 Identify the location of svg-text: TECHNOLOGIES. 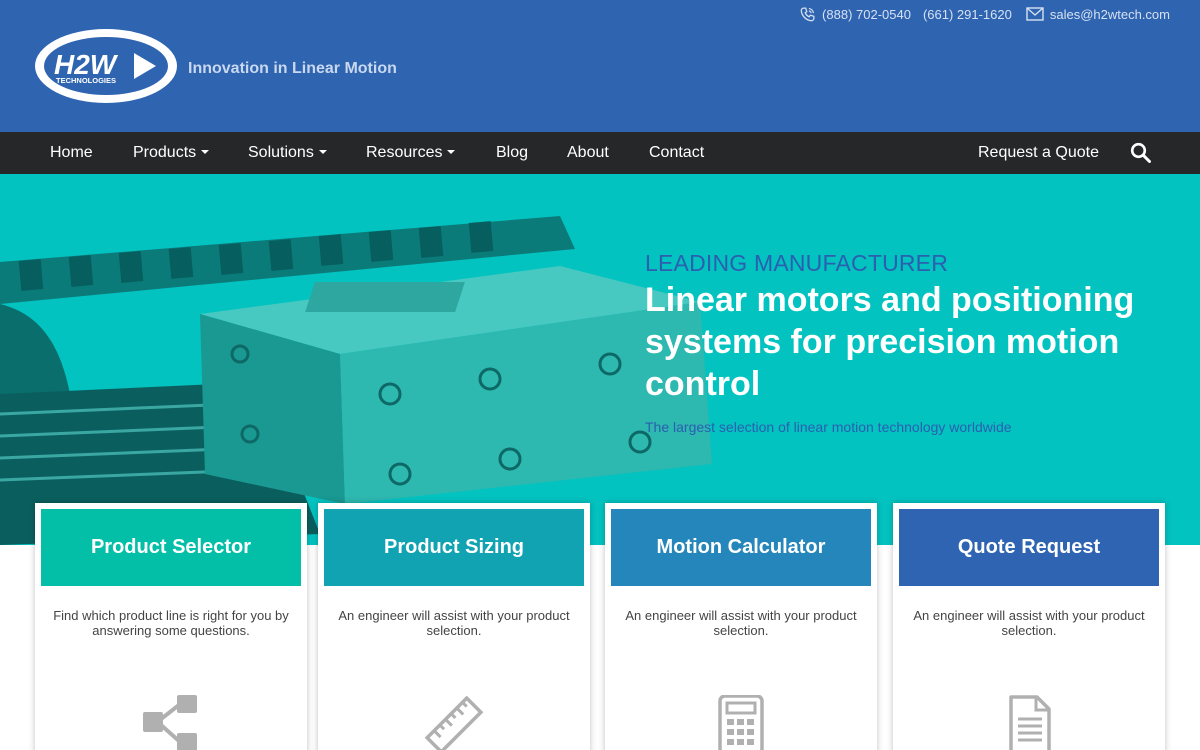
(86, 80).